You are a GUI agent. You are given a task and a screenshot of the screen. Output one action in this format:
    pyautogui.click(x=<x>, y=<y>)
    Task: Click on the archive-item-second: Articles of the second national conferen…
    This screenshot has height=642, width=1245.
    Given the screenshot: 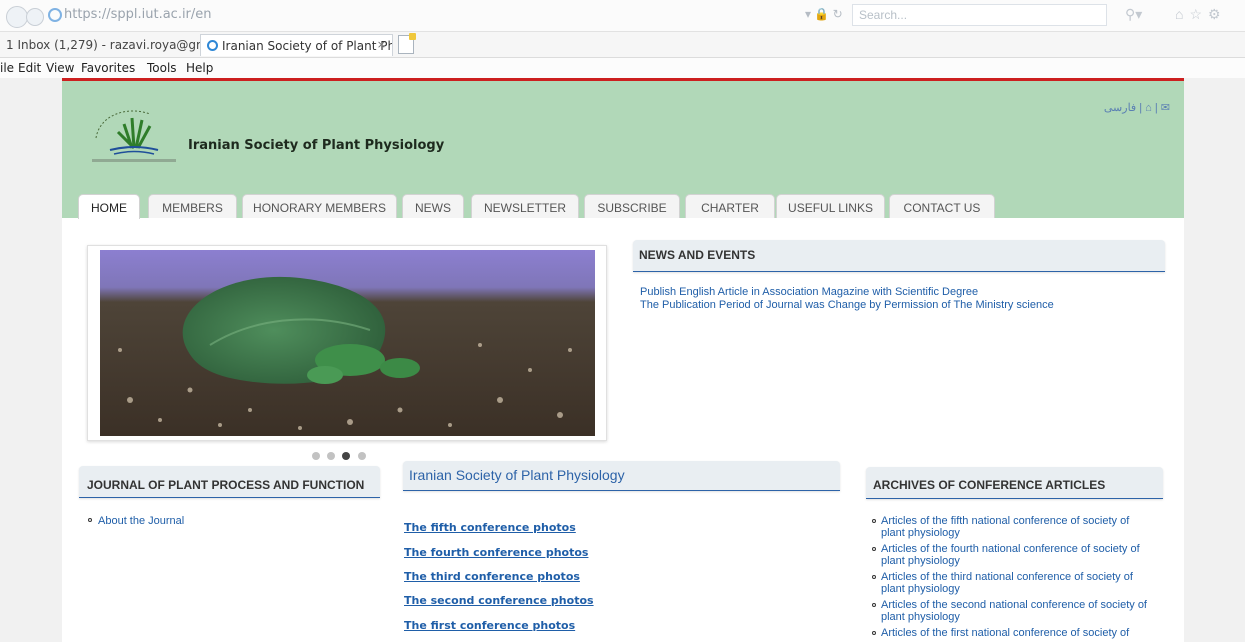 What is the action you would take?
    pyautogui.click(x=1012, y=611)
    